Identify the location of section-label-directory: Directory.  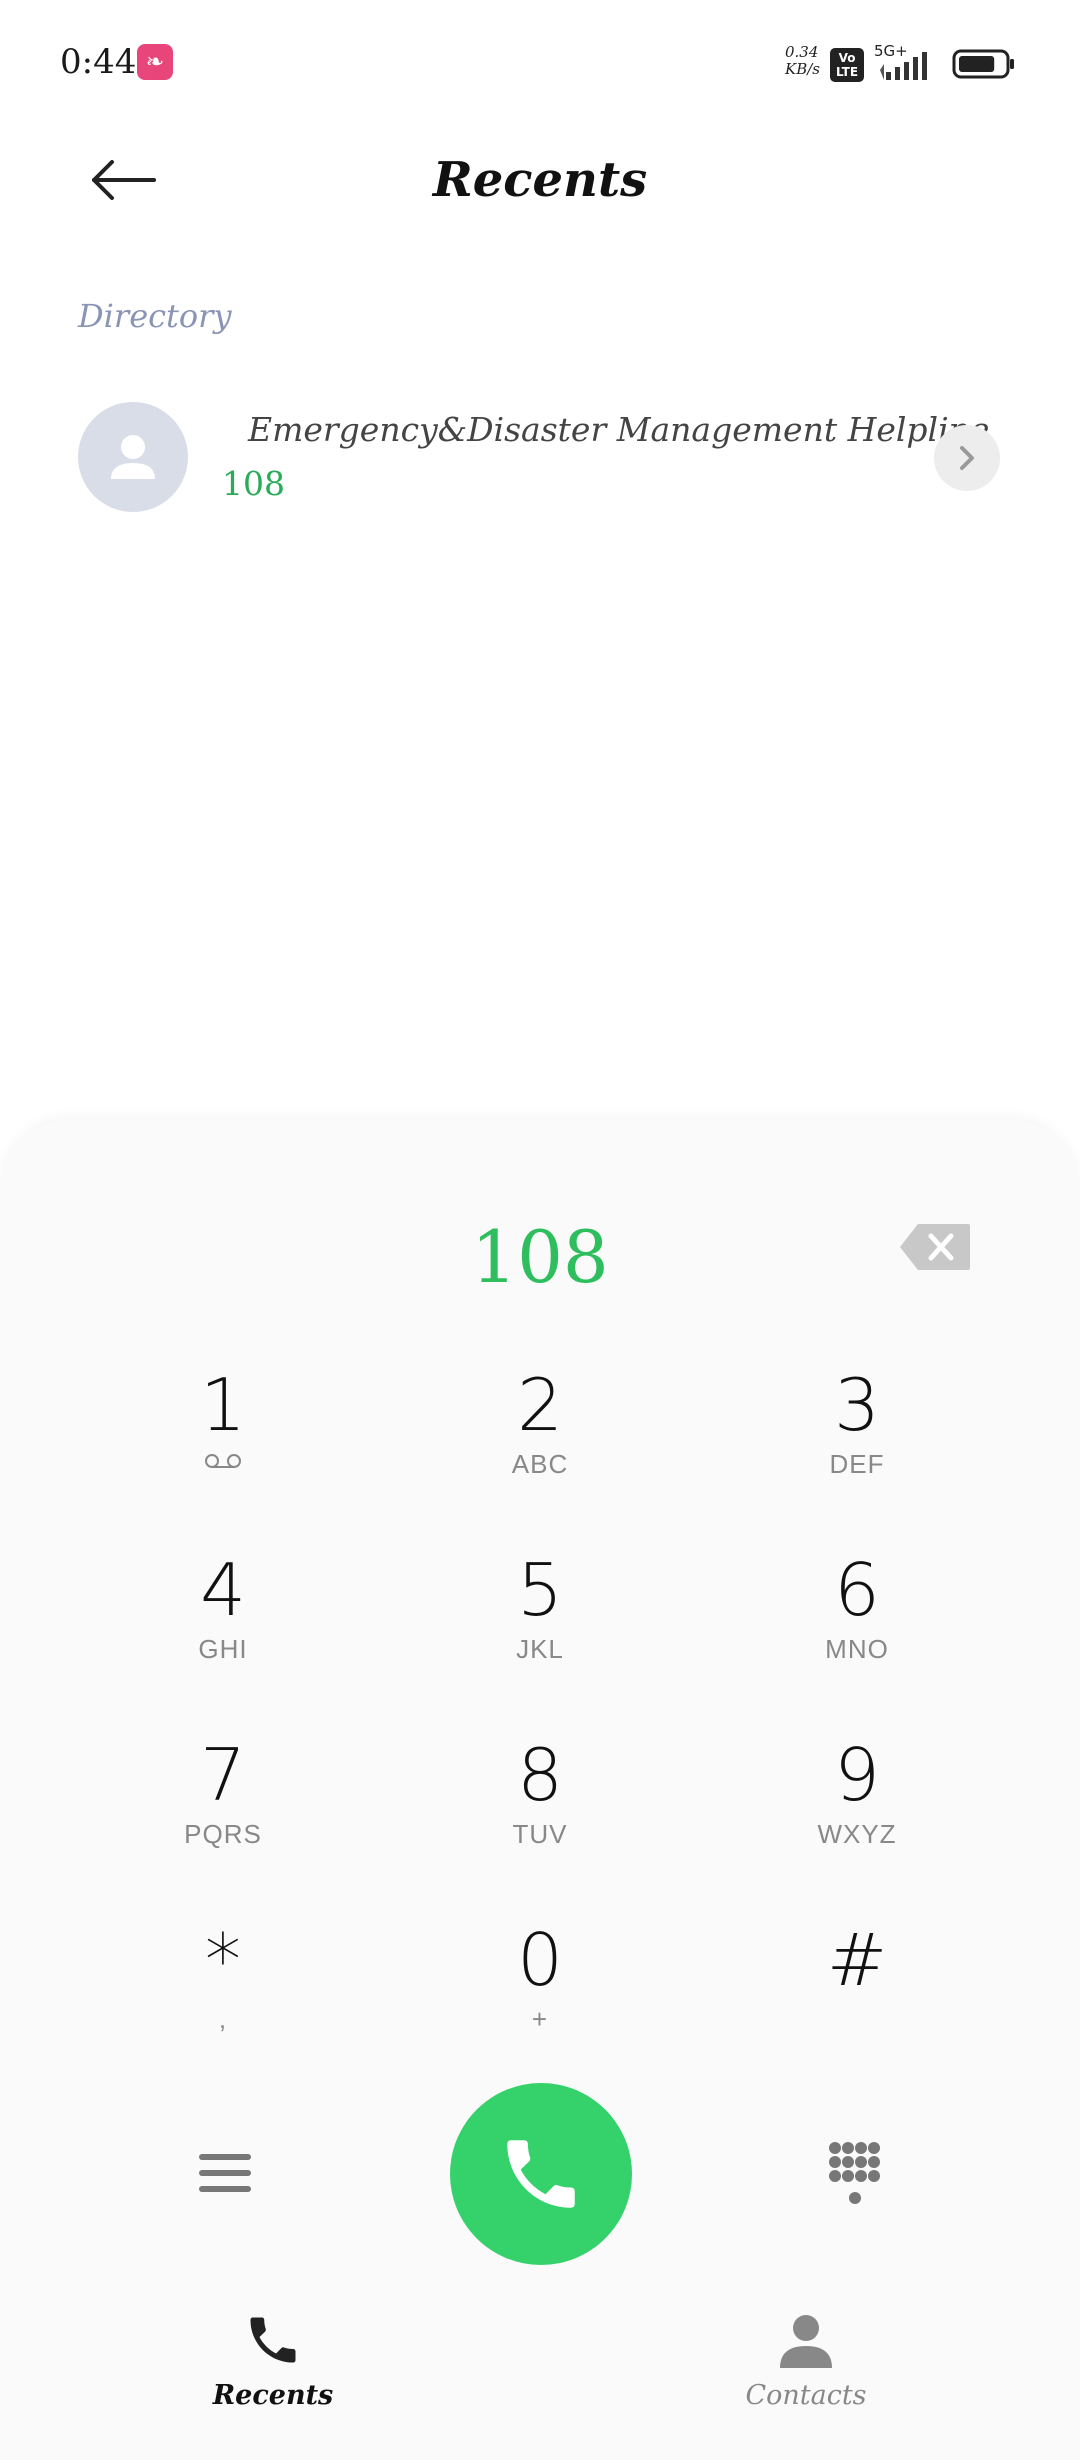
(155, 316).